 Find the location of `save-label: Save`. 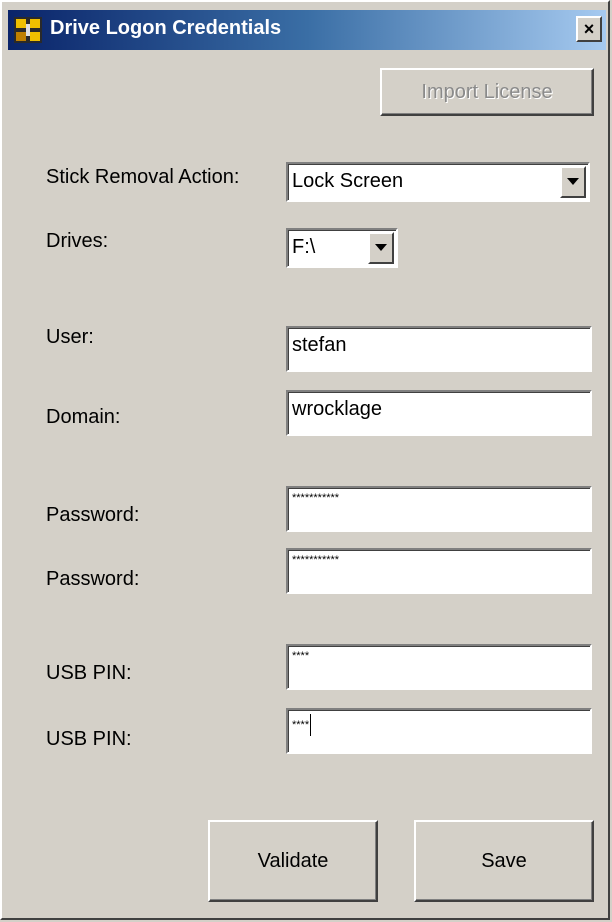

save-label: Save is located at coordinates (504, 860).